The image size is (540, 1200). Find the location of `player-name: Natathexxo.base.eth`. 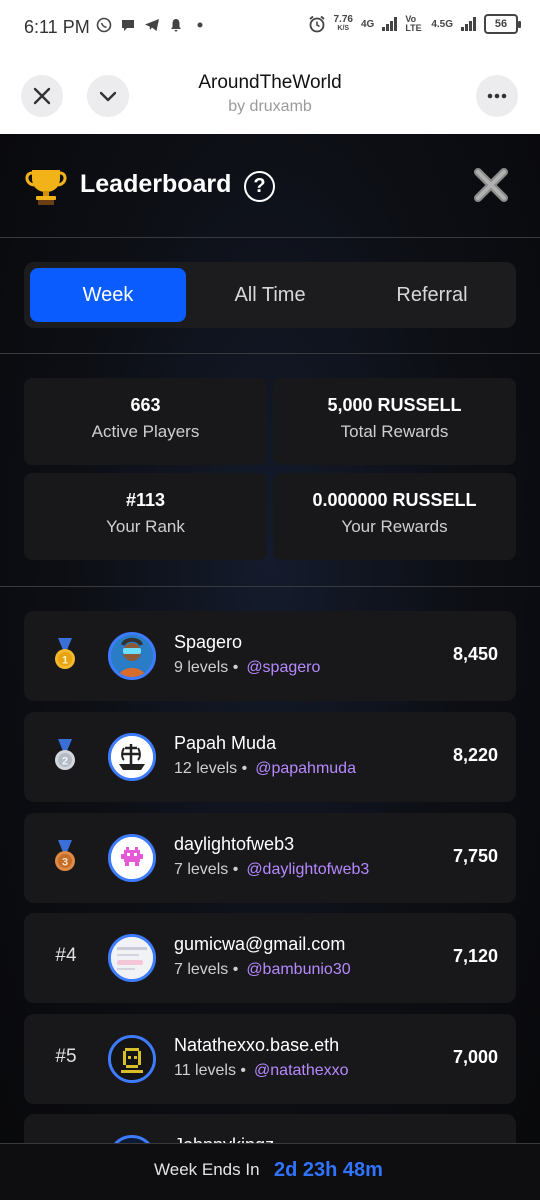

player-name: Natathexxo.base.eth is located at coordinates (257, 1045).